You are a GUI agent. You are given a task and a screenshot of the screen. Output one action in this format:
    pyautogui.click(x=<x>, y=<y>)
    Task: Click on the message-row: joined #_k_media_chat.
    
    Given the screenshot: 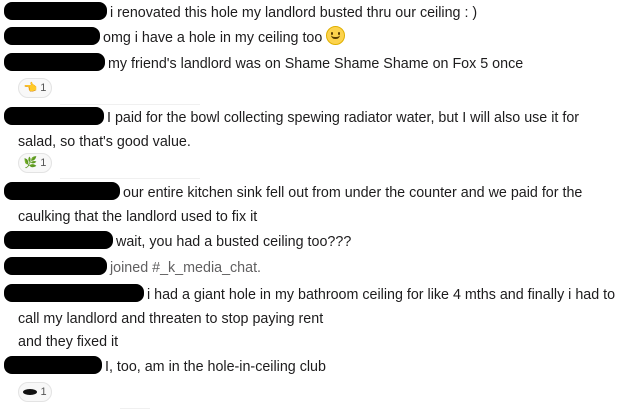 What is the action you would take?
    pyautogui.click(x=318, y=268)
    